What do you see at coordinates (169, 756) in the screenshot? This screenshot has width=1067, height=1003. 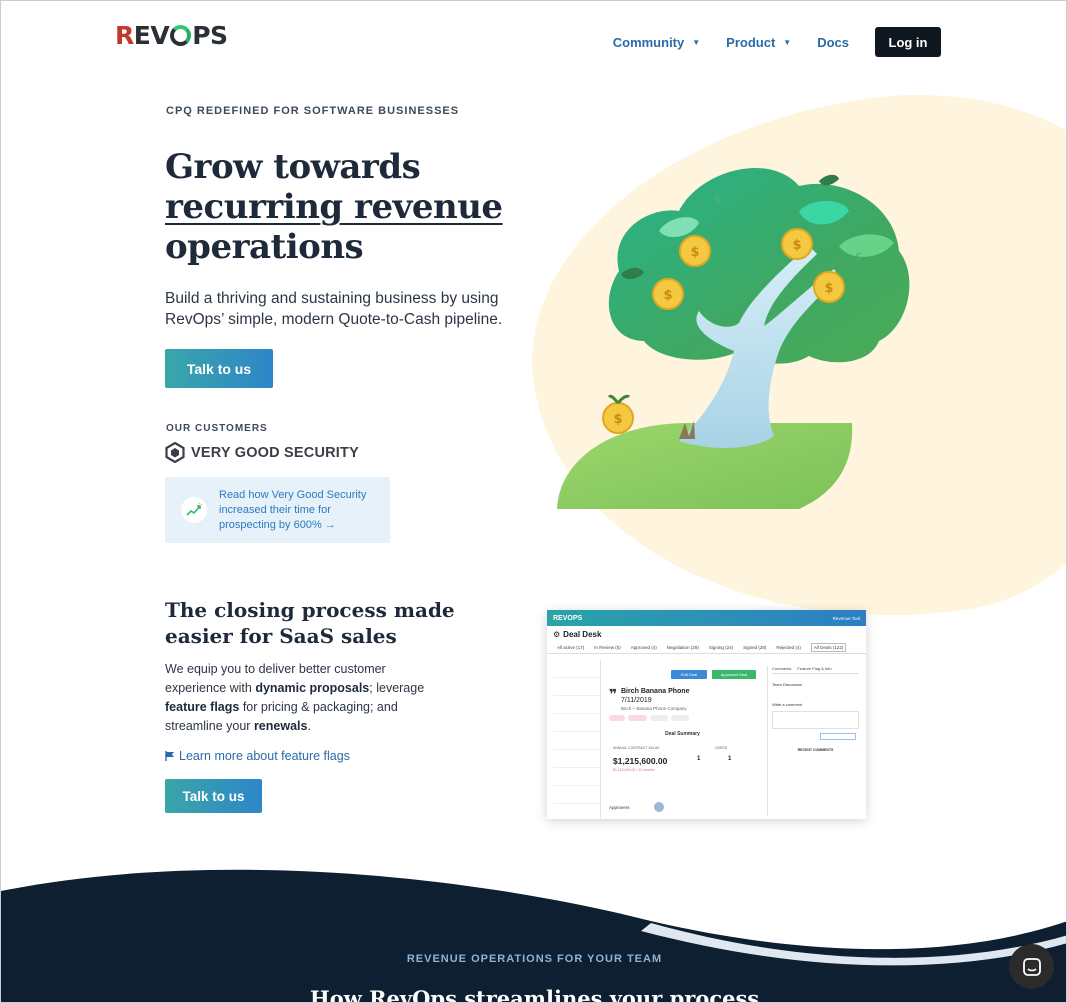 I see `flag-icon` at bounding box center [169, 756].